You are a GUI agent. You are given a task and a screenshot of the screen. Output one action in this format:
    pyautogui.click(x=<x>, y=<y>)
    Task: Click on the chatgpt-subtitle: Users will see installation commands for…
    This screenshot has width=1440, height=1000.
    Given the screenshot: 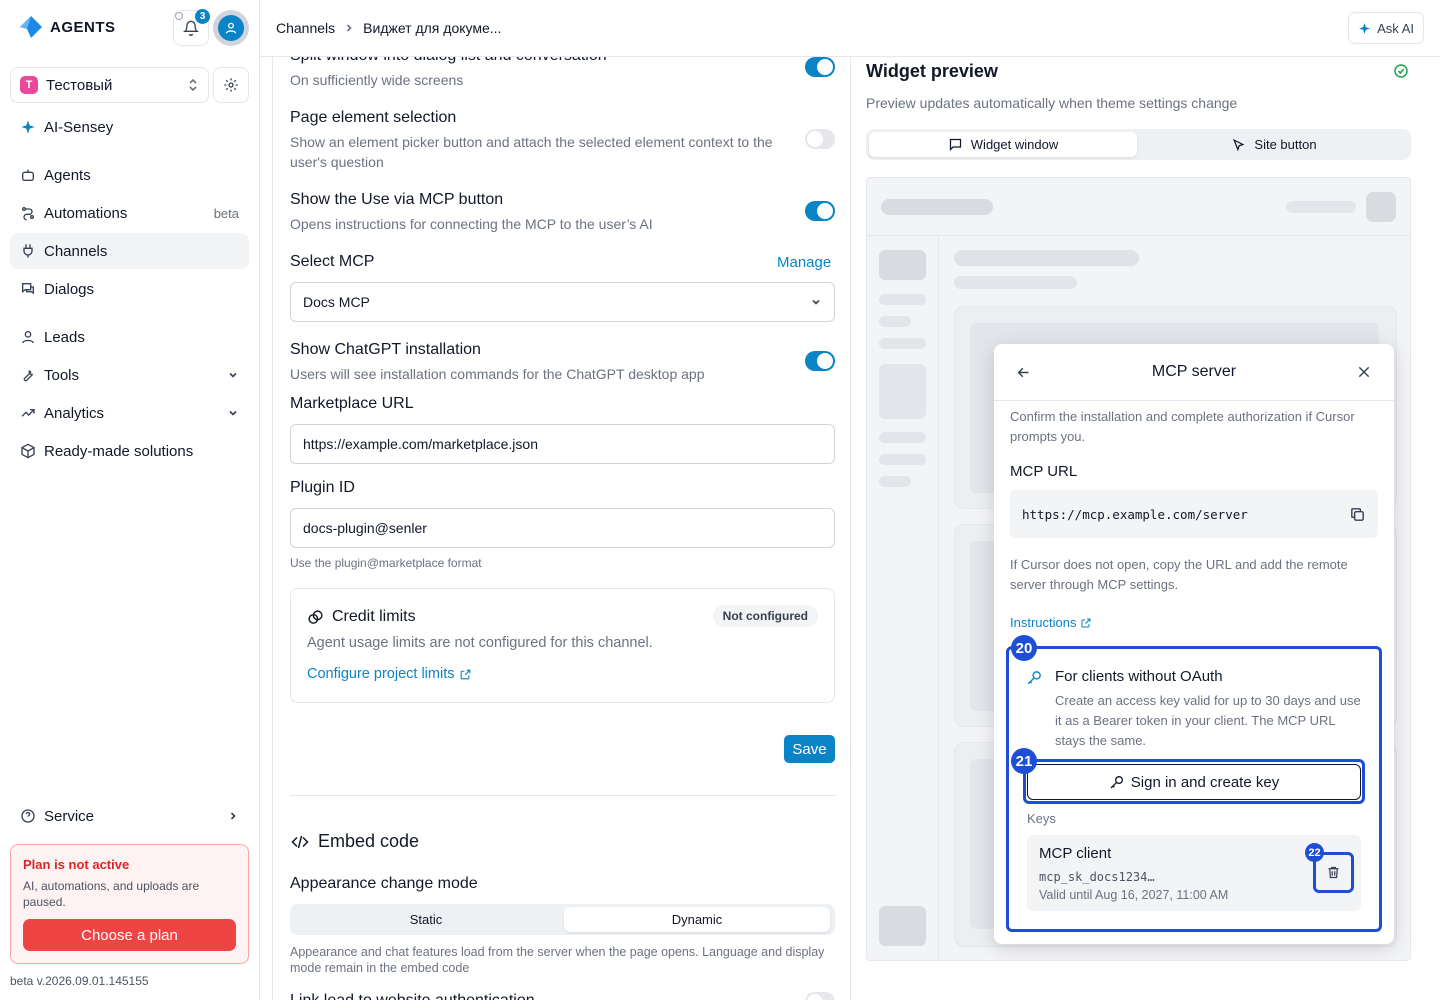 What is the action you would take?
    pyautogui.click(x=497, y=374)
    